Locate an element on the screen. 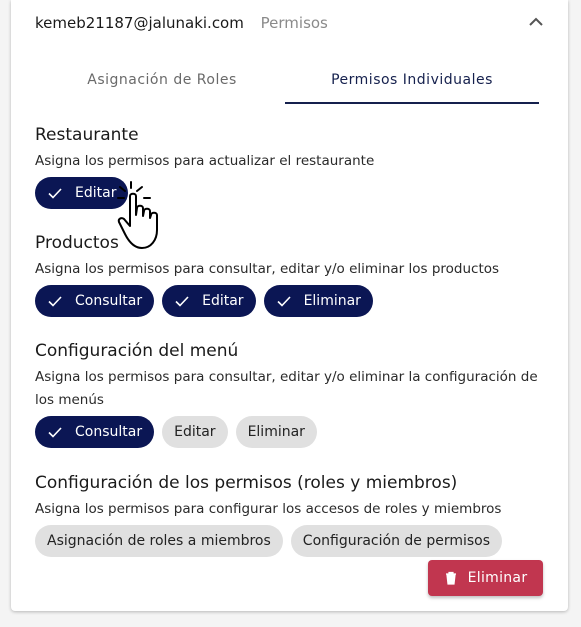 This screenshot has width=581, height=627. section-title: Productos is located at coordinates (77, 243).